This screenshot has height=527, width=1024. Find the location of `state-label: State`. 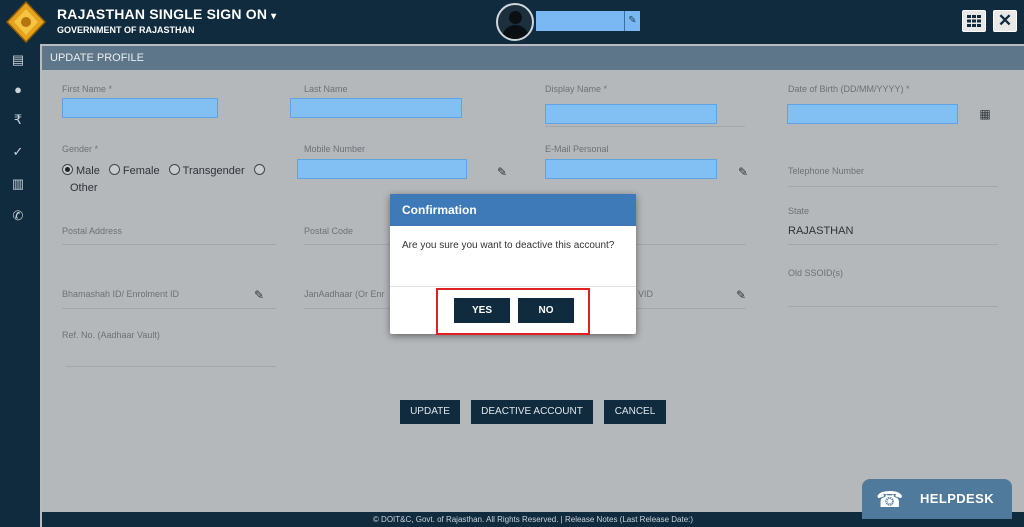

state-label: State is located at coordinates (799, 211).